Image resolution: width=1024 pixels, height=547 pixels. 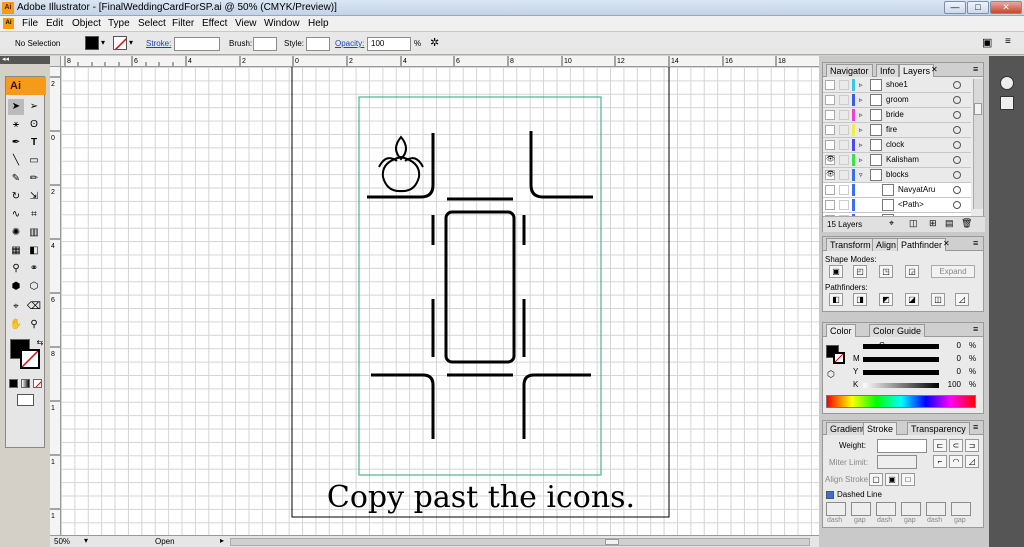 What do you see at coordinates (861, 509) in the screenshot?
I see `gap-1-field` at bounding box center [861, 509].